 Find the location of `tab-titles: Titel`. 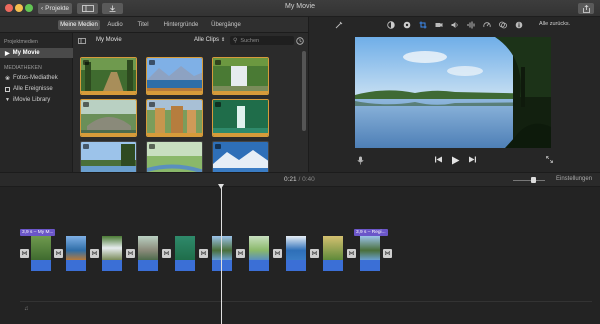

tab-titles: Titel is located at coordinates (143, 25).